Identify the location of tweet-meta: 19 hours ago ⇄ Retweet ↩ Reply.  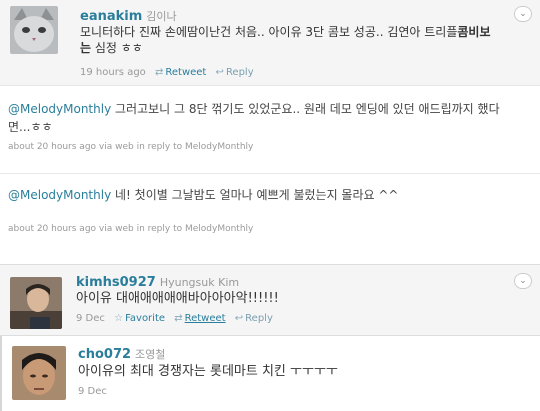
(167, 72).